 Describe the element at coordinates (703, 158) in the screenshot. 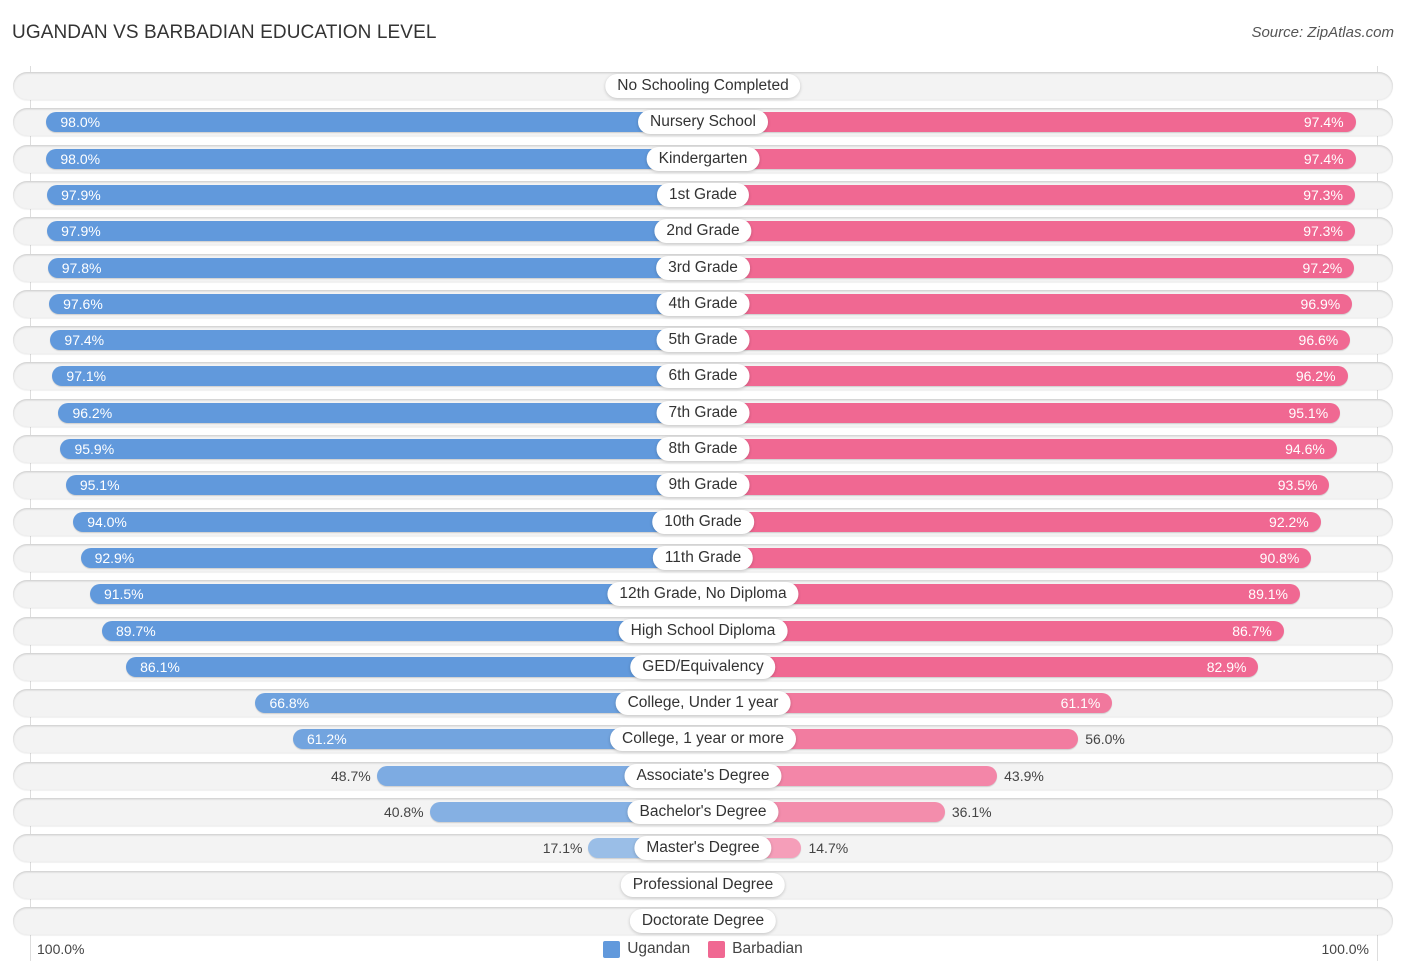

I see `category-label: Kindergarten` at that location.